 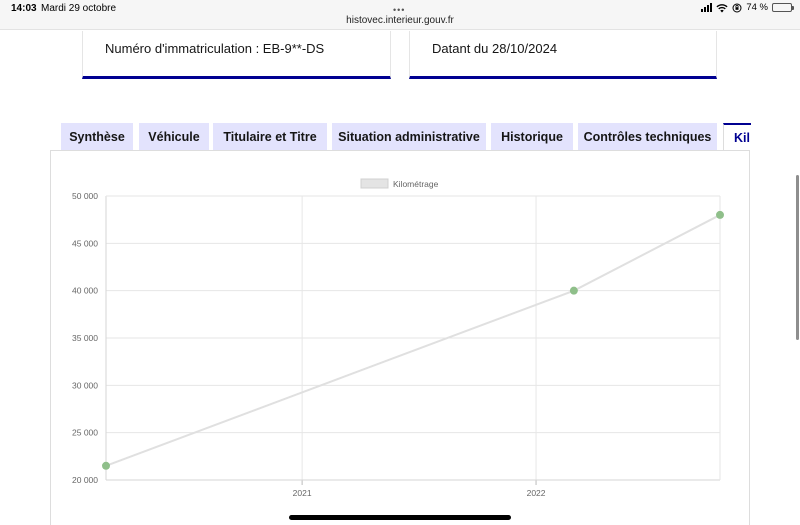 What do you see at coordinates (85, 480) in the screenshot?
I see `y-tick-label: 20 000` at bounding box center [85, 480].